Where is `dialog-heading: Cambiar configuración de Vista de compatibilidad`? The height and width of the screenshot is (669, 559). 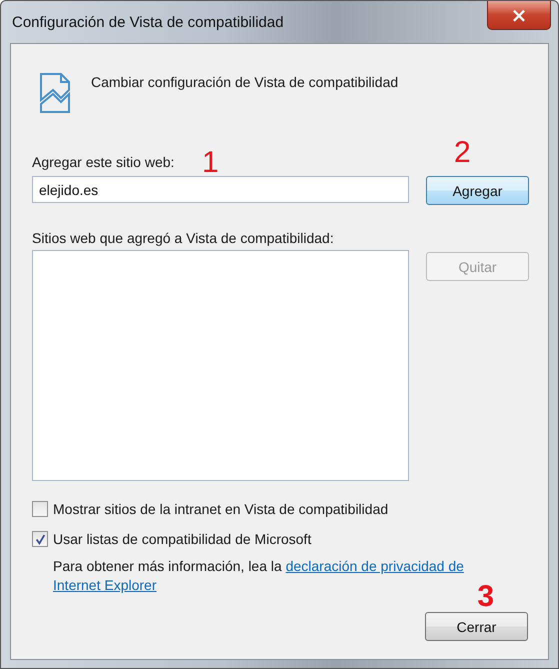 dialog-heading: Cambiar configuración de Vista de compatibilidad is located at coordinates (244, 82).